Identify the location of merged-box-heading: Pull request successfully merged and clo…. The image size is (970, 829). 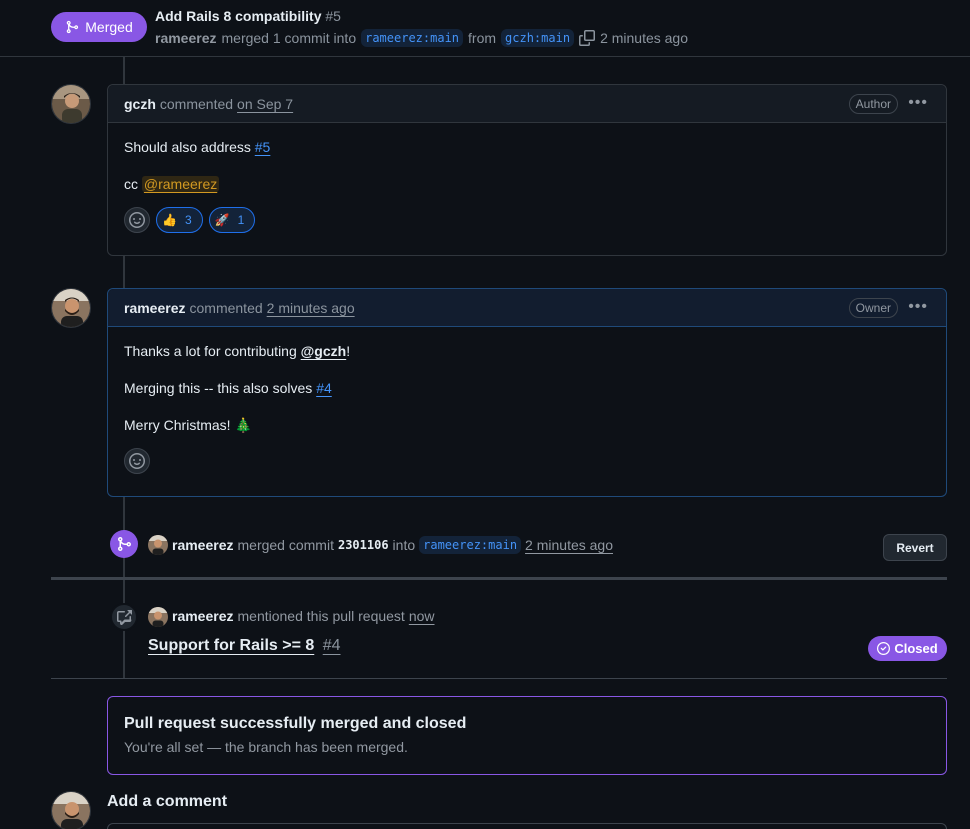
(295, 723).